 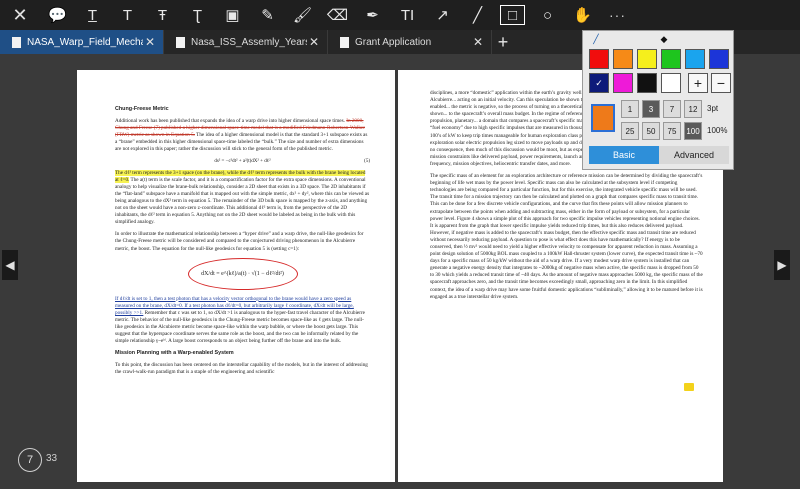 I want to click on text-underline-tool-icon: T, so click(x=127, y=15).